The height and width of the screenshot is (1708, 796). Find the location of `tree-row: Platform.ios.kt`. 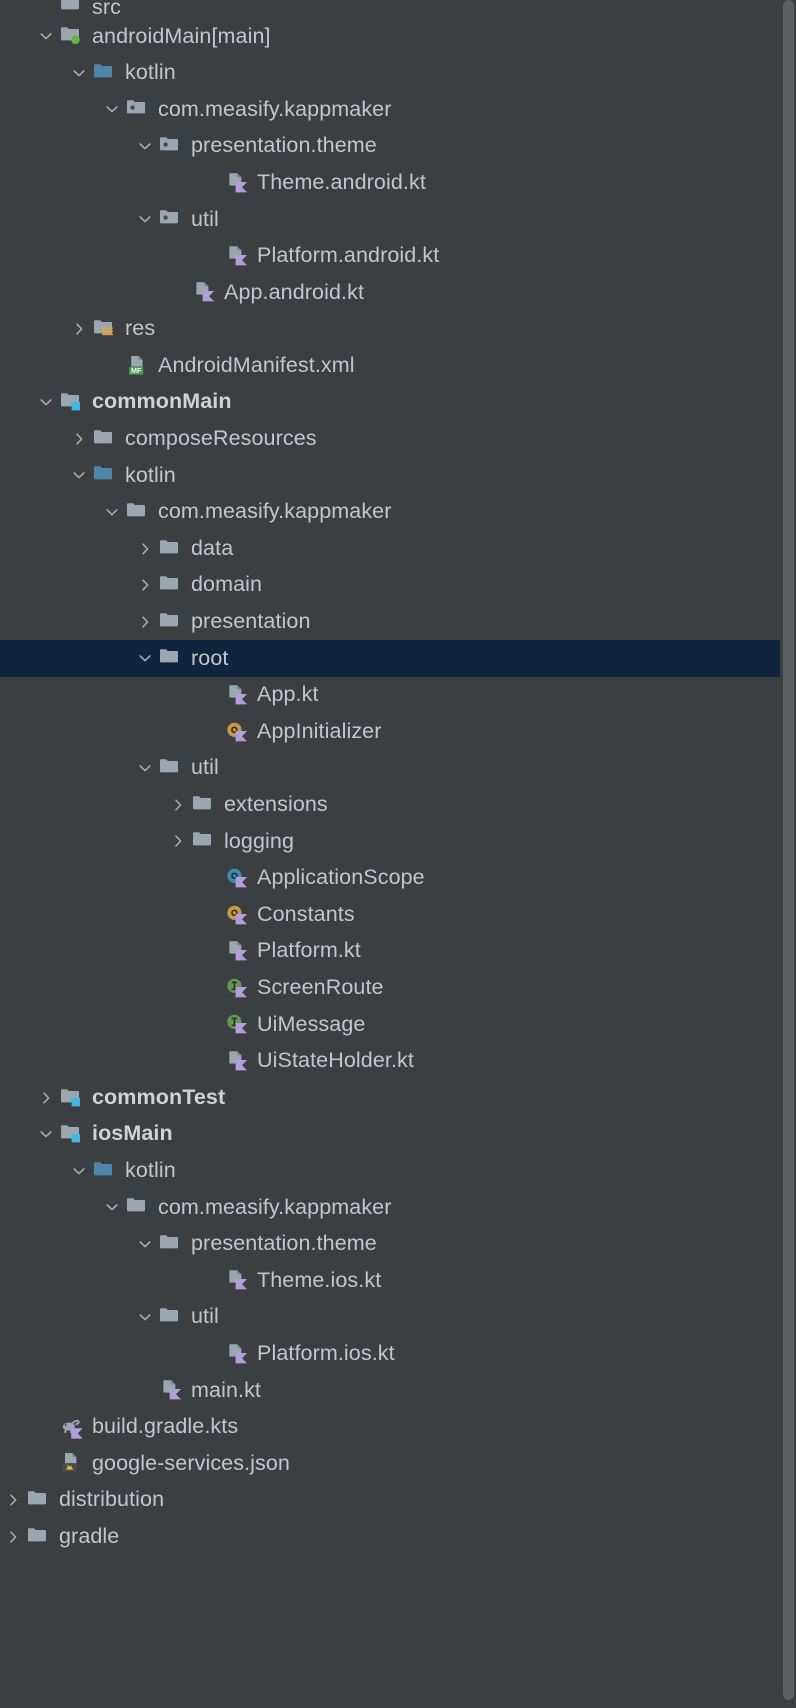

tree-row: Platform.ios.kt is located at coordinates (390, 1353).